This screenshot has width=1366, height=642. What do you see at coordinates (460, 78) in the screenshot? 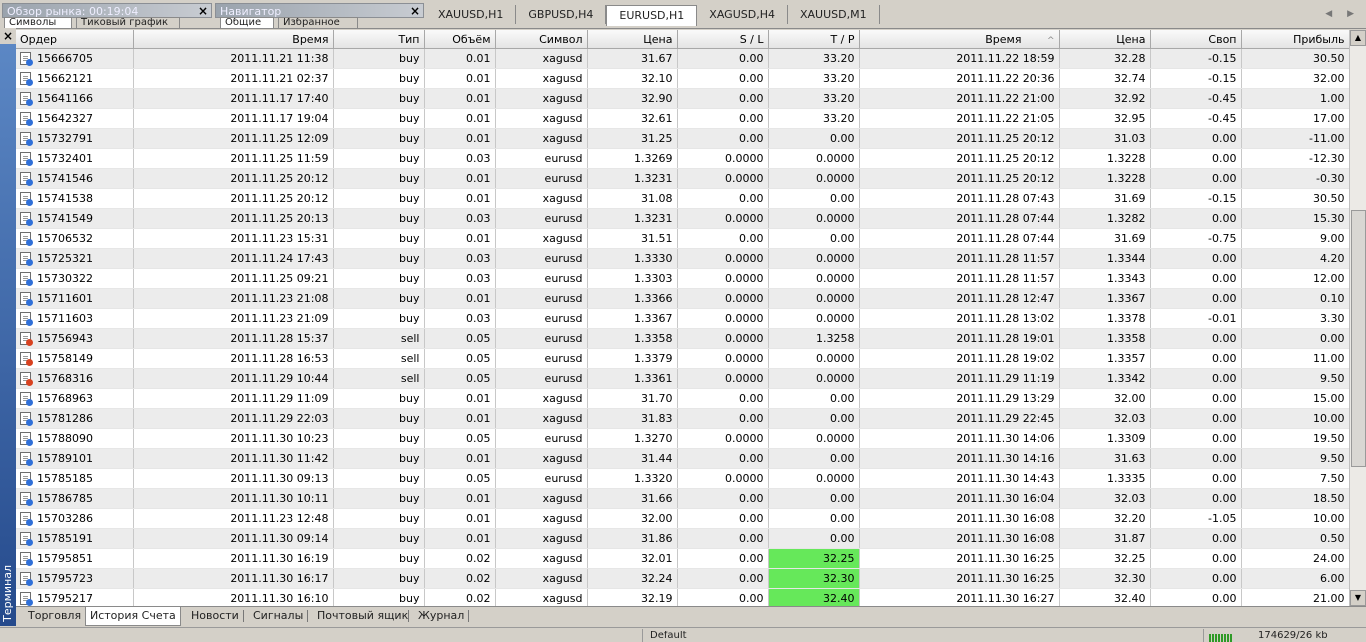
I see `cell-volume: 0.01` at bounding box center [460, 78].